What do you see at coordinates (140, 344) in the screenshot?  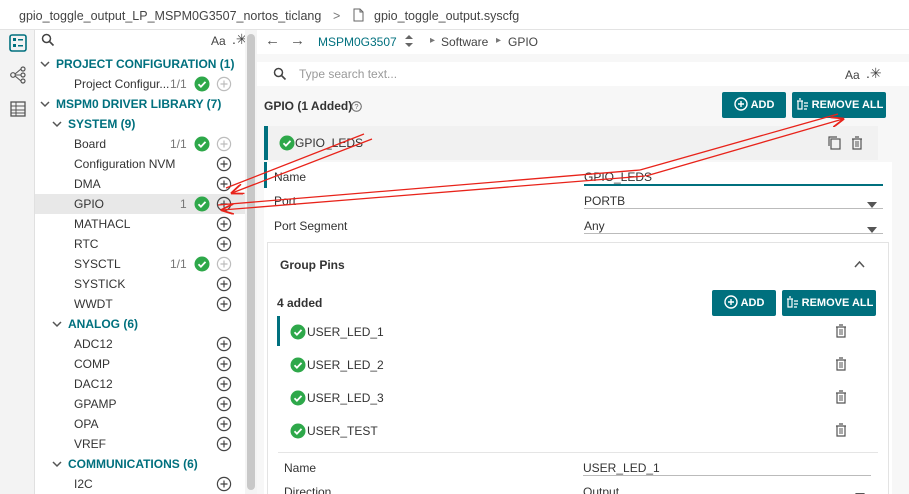 I see `tree-item: ADC12` at bounding box center [140, 344].